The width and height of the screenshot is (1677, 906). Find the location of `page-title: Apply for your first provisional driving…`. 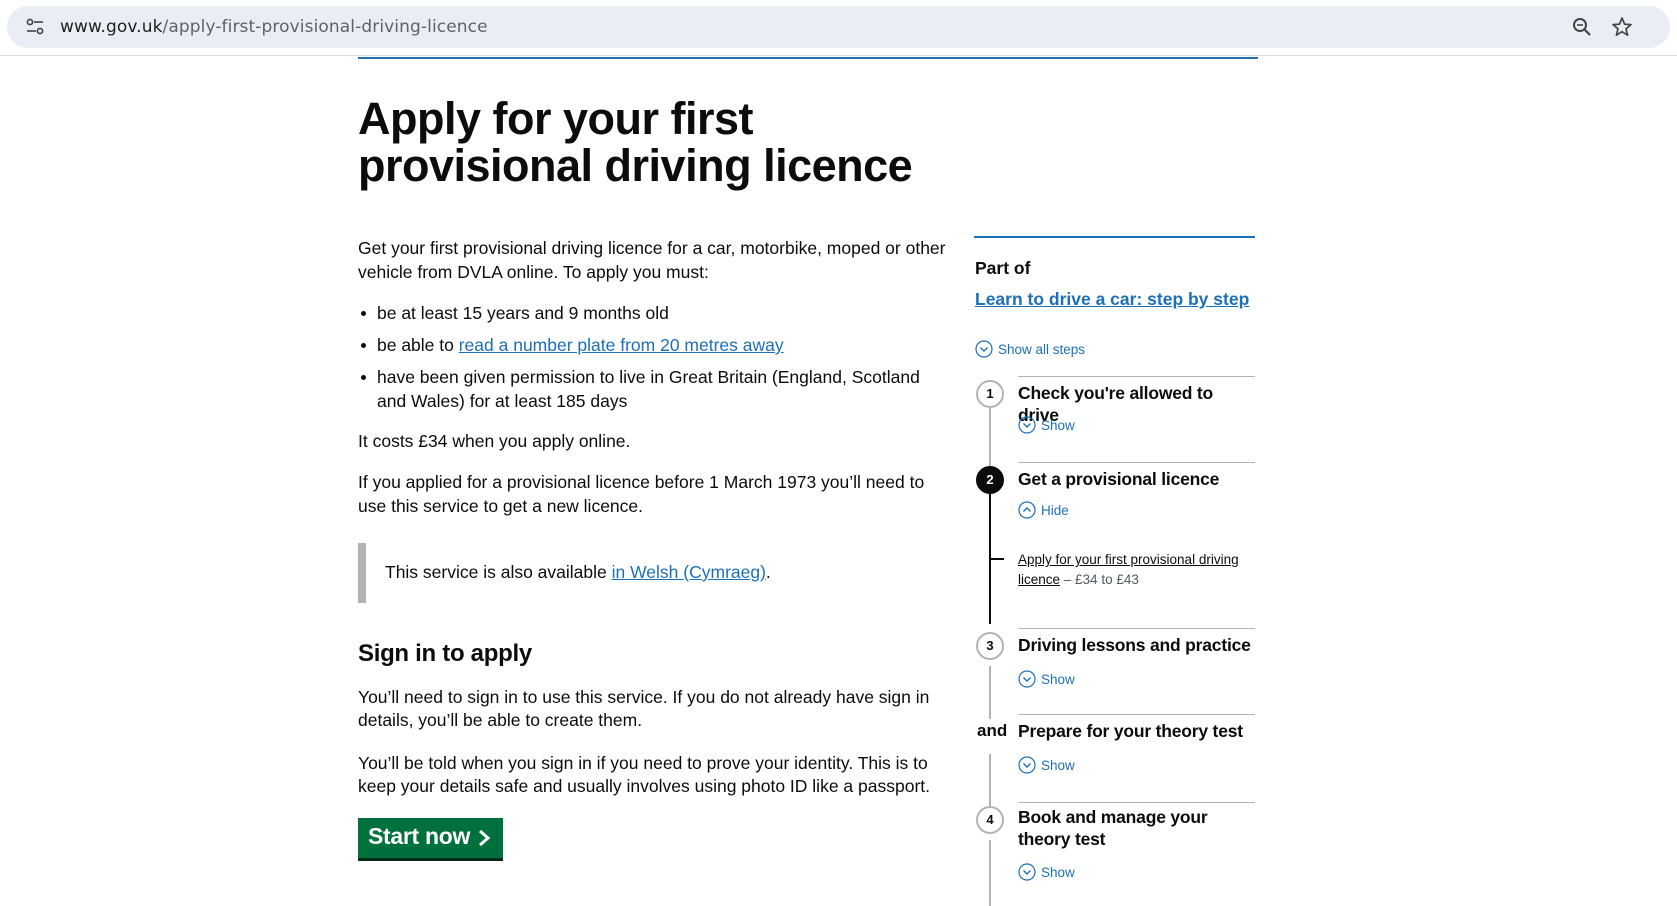

page-title: Apply for your first provisional driving… is located at coordinates (635, 142).